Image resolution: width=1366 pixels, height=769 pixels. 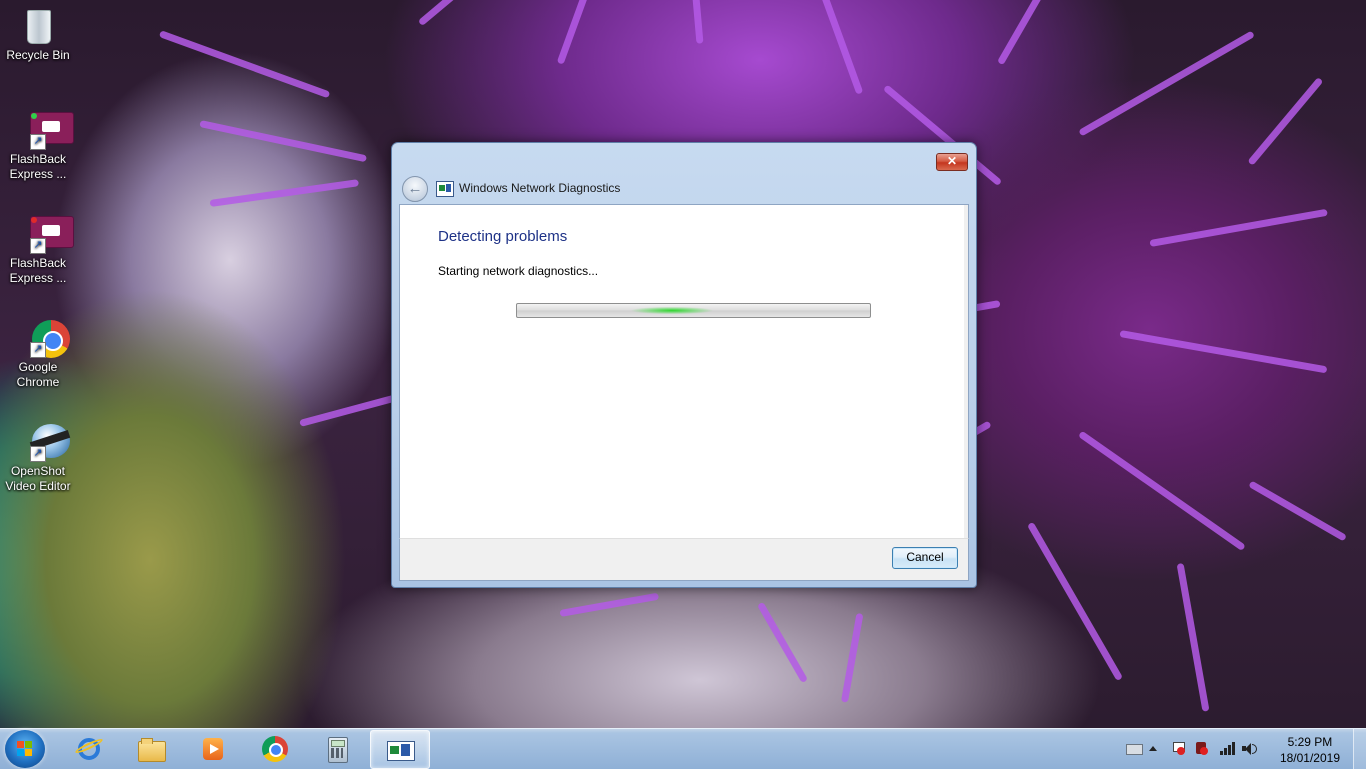 I want to click on recycle-bin-icon, so click(x=38, y=26).